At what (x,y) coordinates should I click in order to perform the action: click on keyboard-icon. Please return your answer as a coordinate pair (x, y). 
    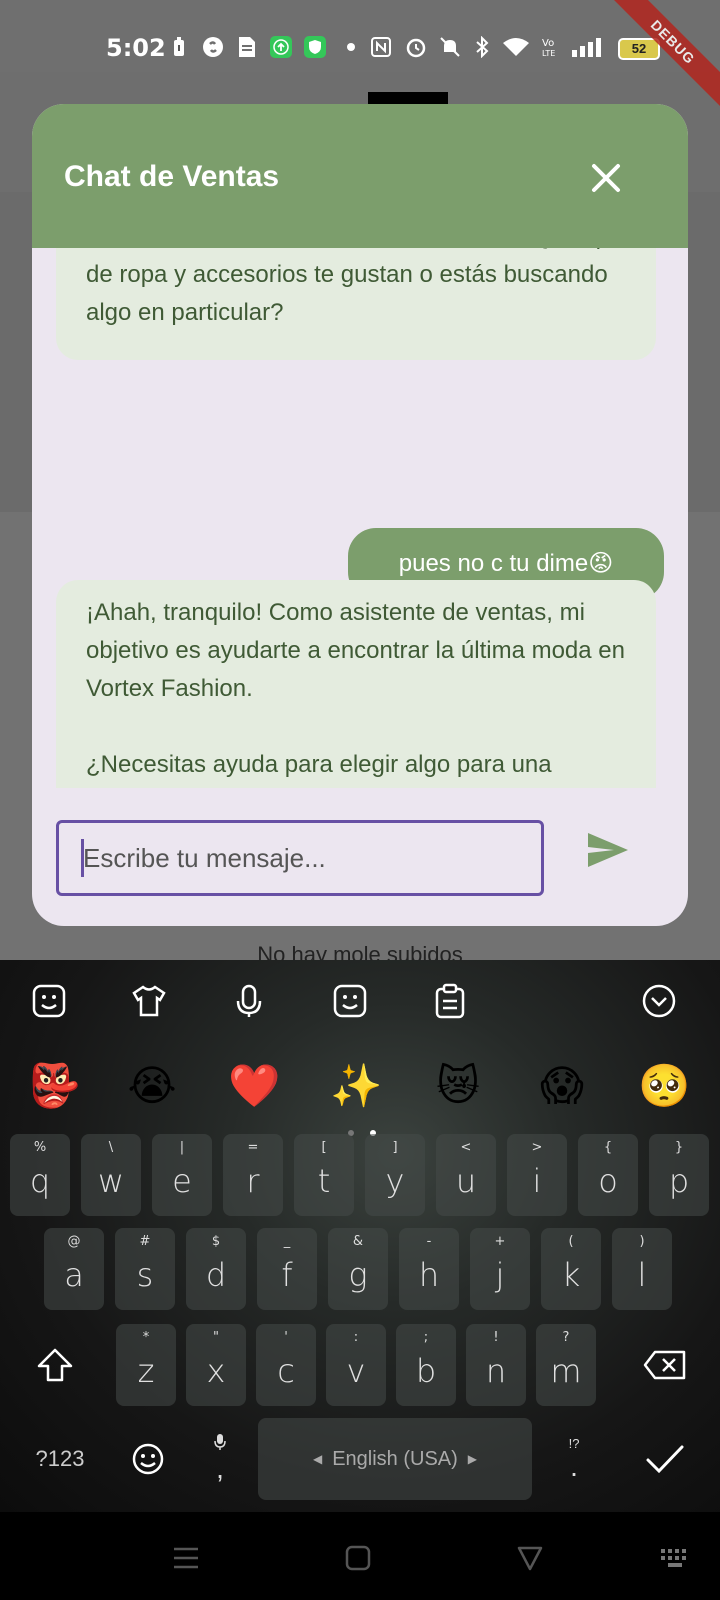
    Looking at the image, I should click on (673, 1558).